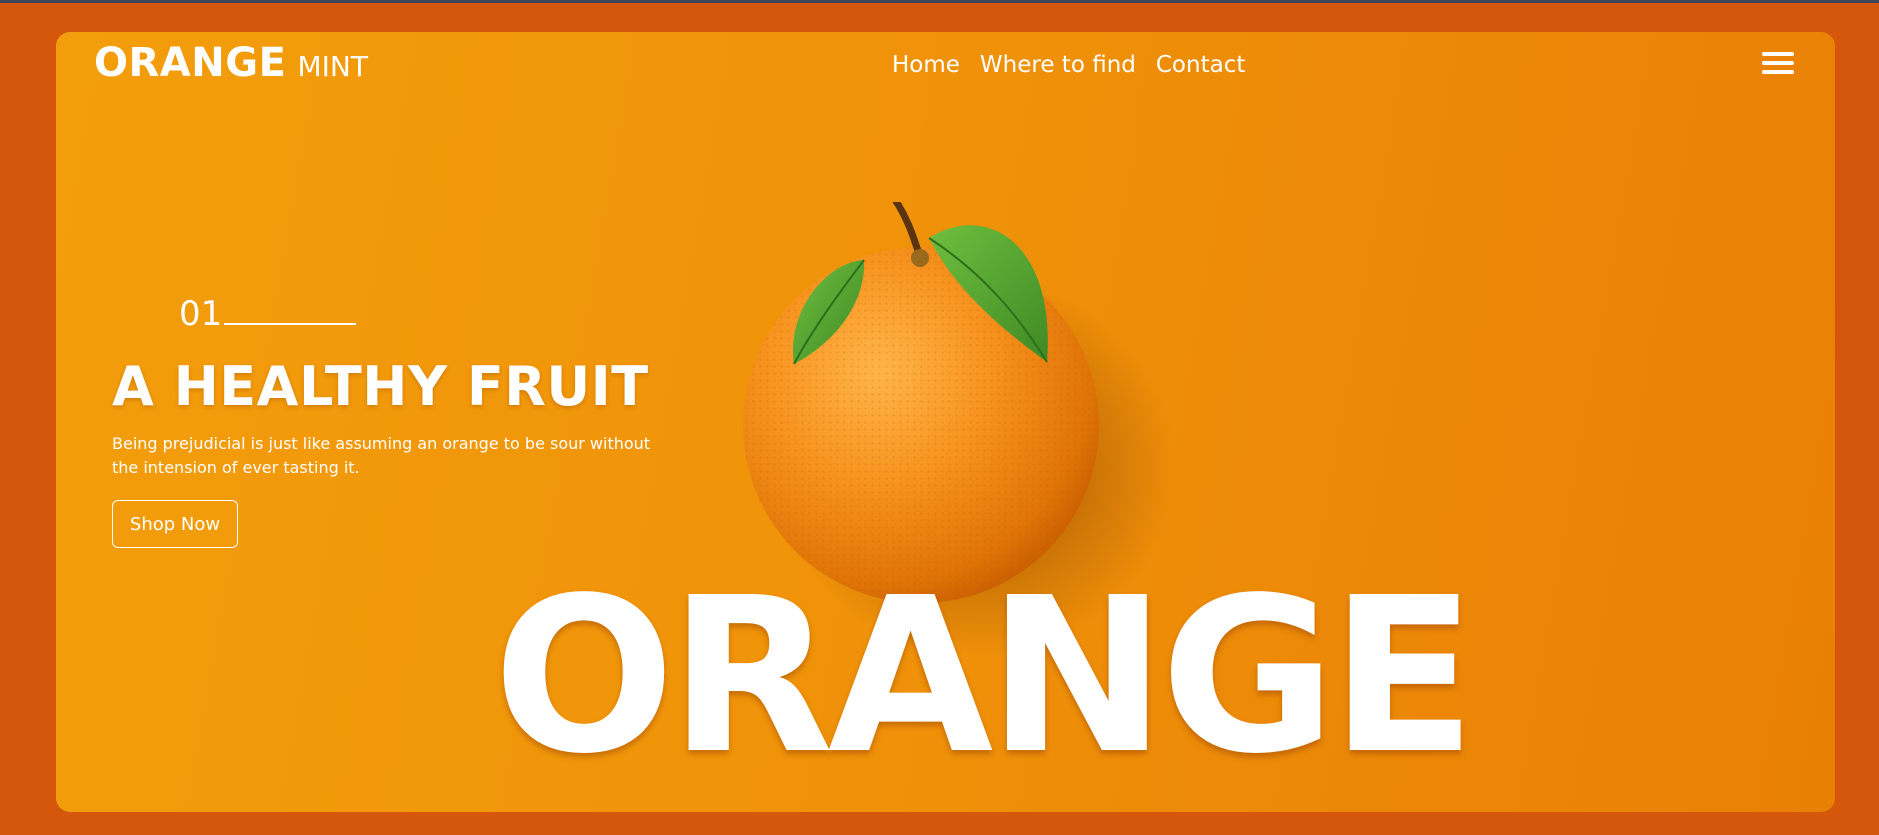 The height and width of the screenshot is (835, 1879). Describe the element at coordinates (380, 386) in the screenshot. I see `hero-headline: A HEALTHY FRUIT` at that location.